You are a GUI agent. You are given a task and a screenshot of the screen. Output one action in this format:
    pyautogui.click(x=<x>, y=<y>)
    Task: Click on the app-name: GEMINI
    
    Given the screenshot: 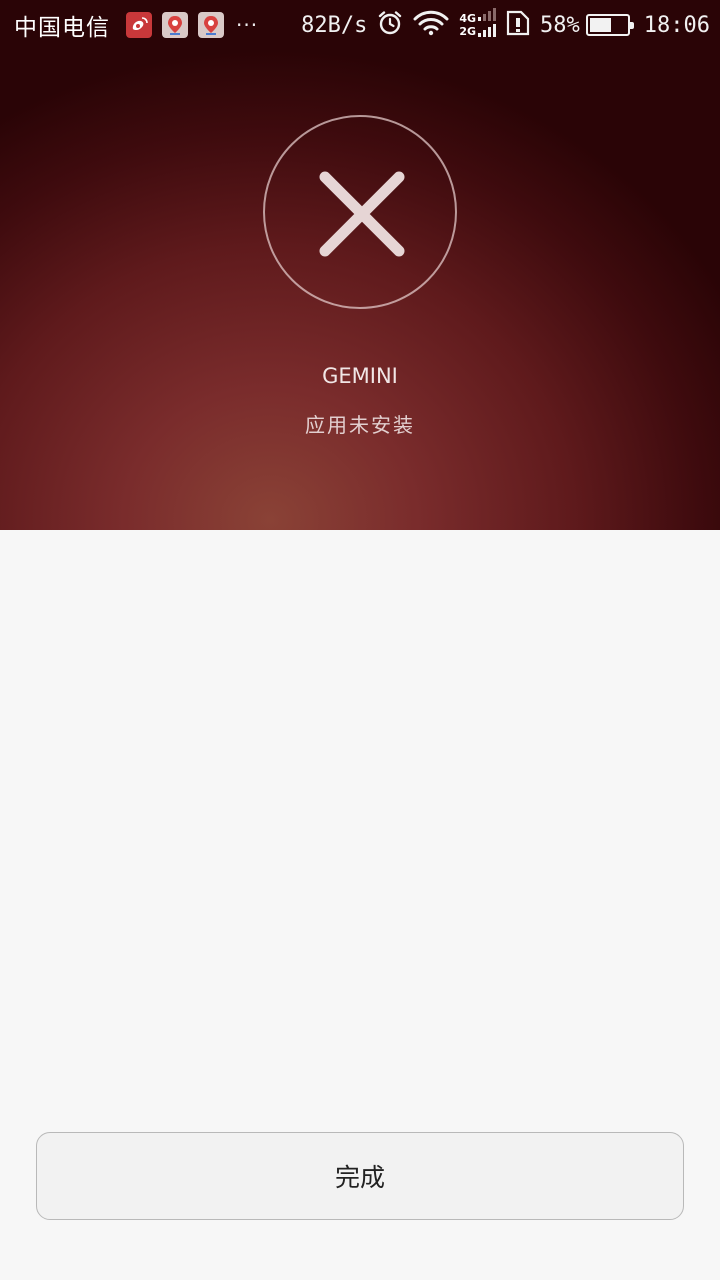 What is the action you would take?
    pyautogui.click(x=360, y=376)
    